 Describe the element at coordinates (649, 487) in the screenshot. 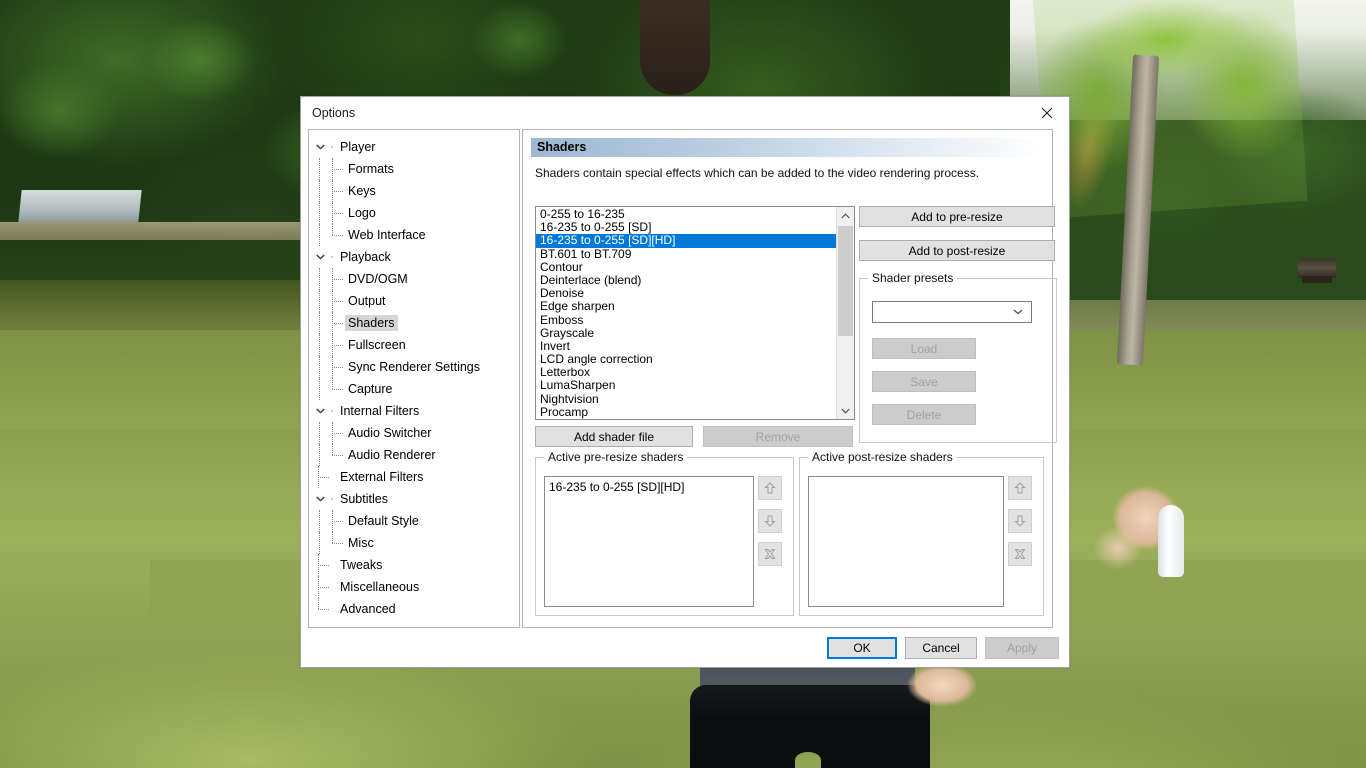

I see `active-shader-item: 16-235 to 0-255 [SD][HD]` at that location.